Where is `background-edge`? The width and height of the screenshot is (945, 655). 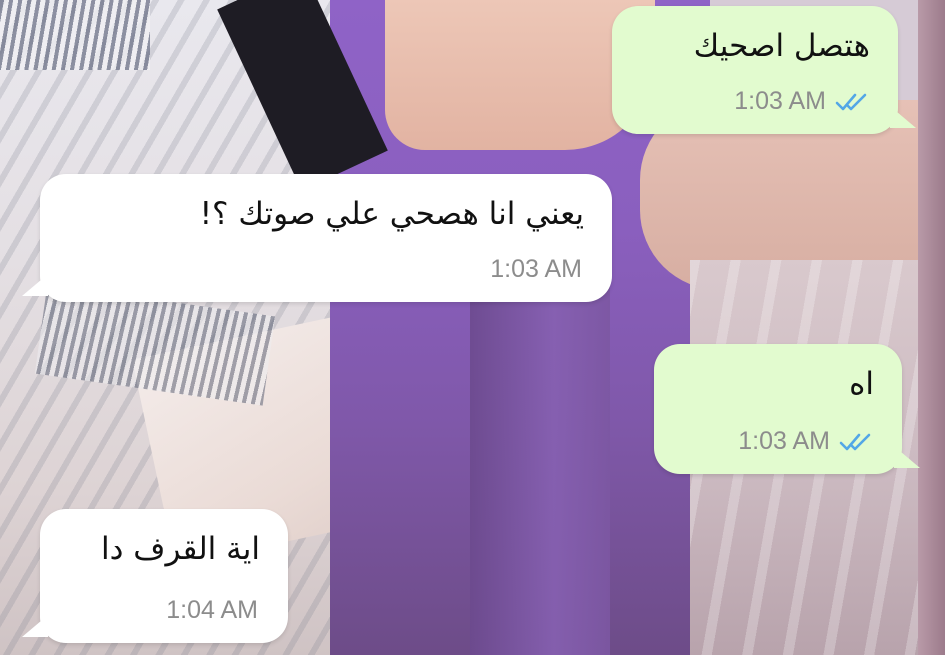
background-edge is located at coordinates (931, 327).